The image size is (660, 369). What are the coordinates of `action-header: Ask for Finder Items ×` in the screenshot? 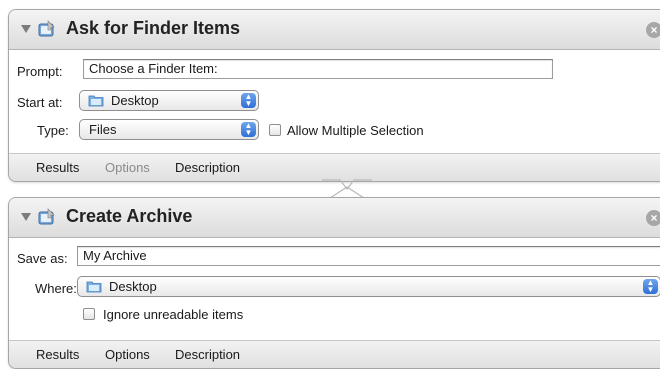 It's located at (334, 30).